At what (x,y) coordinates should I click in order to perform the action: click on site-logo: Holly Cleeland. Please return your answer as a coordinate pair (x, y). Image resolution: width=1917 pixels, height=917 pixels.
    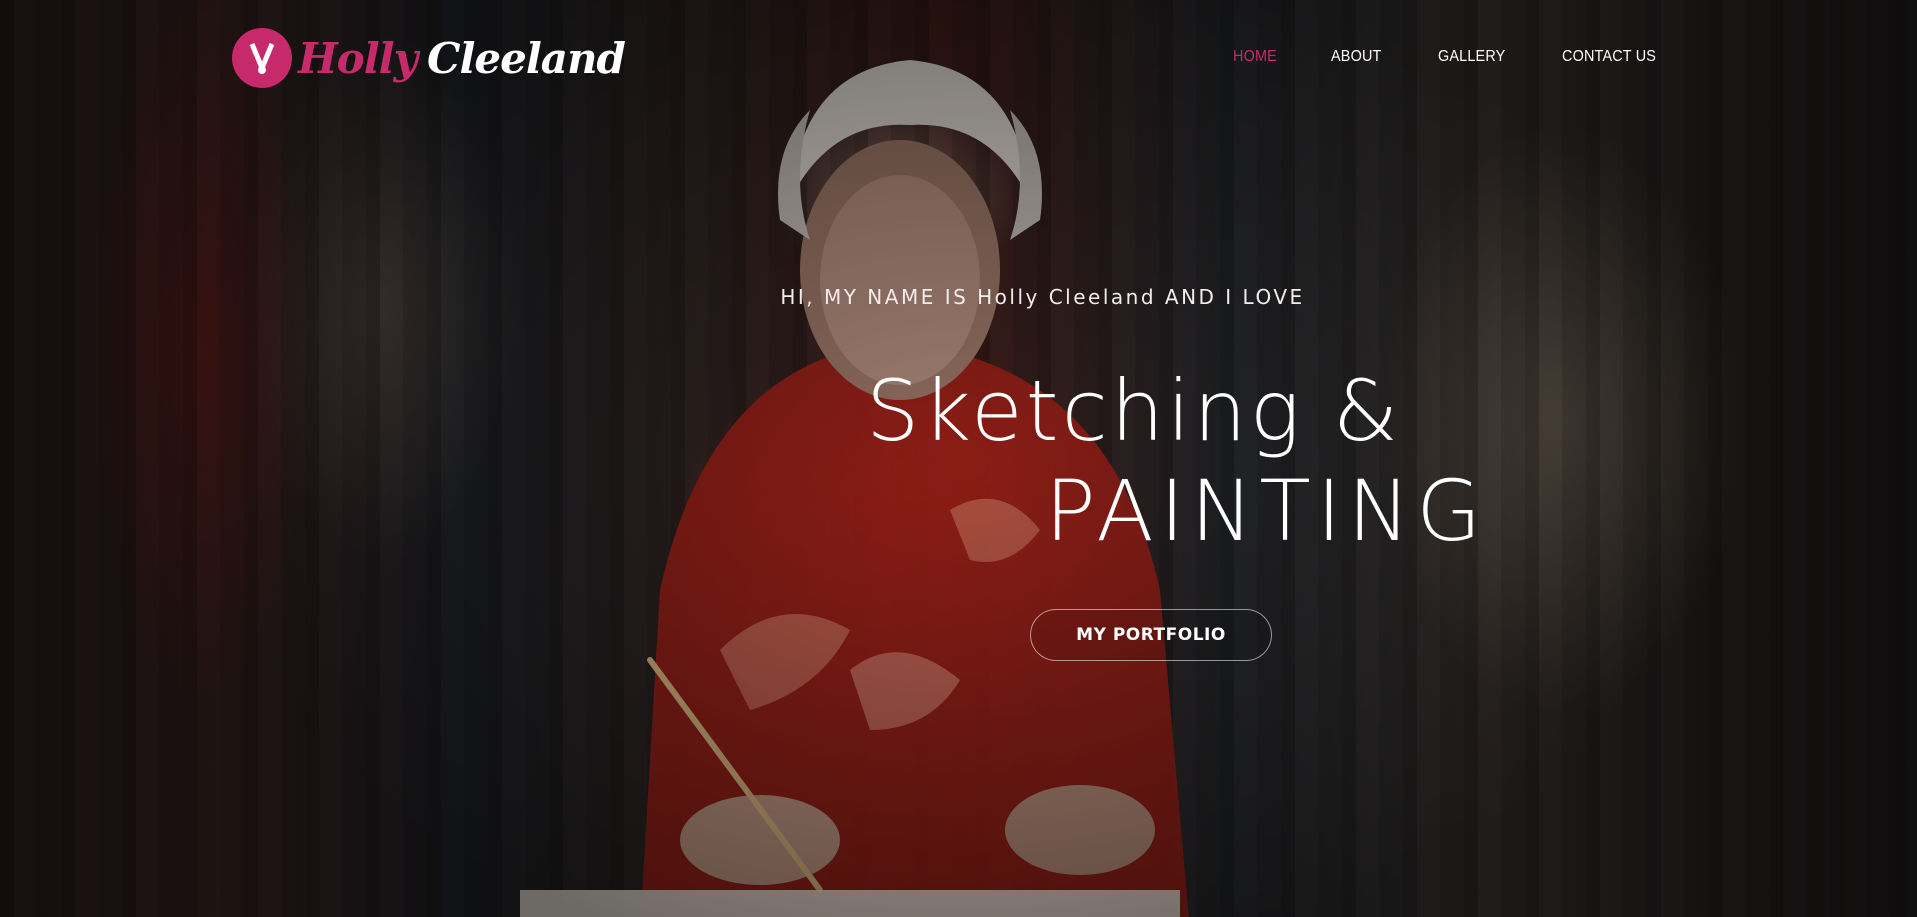
    Looking at the image, I should click on (429, 58).